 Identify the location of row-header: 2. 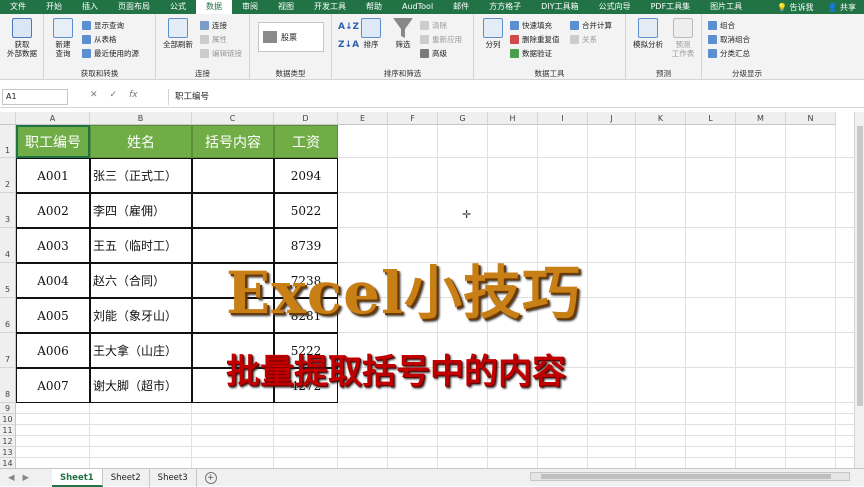
(8, 175).